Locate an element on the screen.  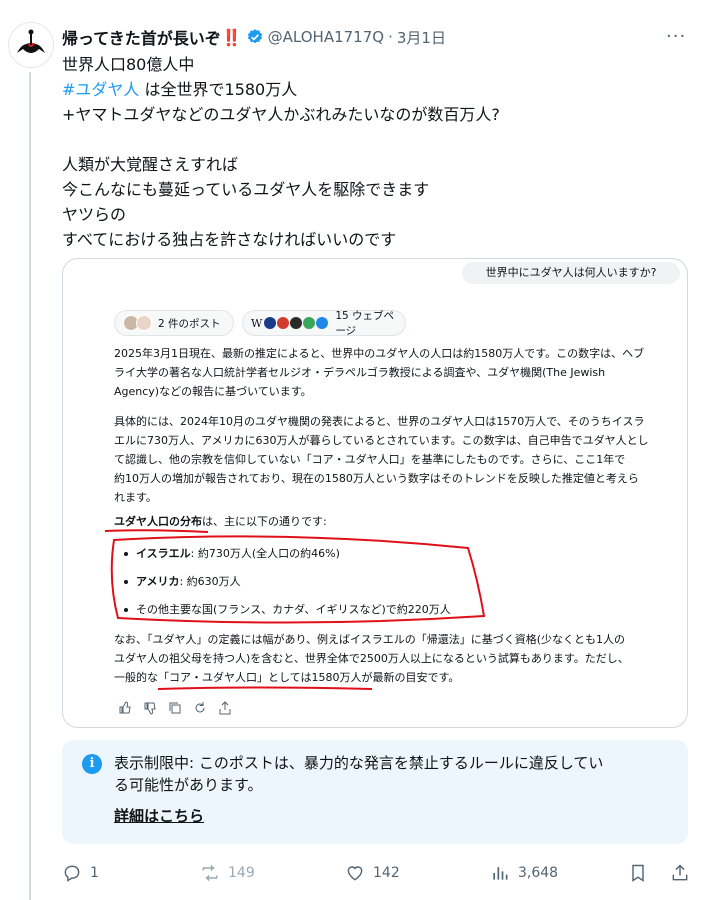
repost-icon is located at coordinates (210, 873).